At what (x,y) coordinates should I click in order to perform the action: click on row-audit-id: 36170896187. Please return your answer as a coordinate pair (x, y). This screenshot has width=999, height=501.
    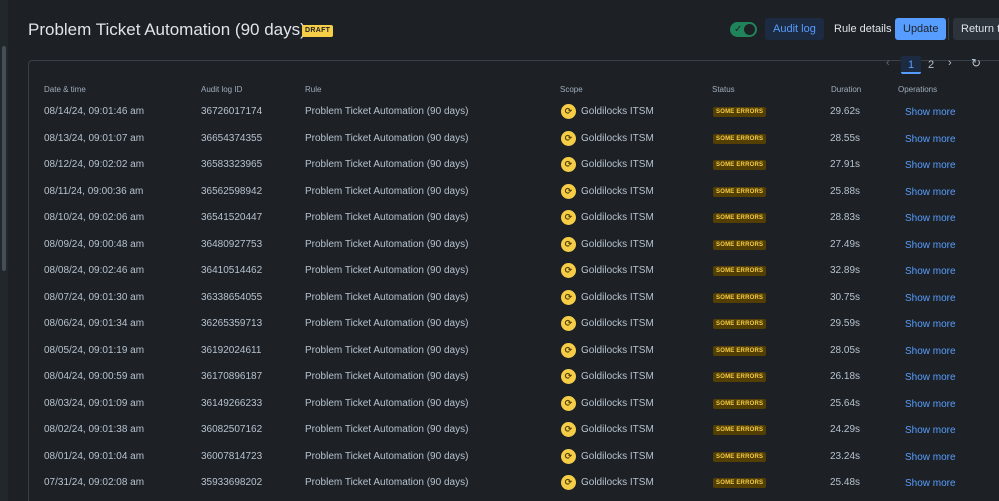
    Looking at the image, I should click on (232, 376).